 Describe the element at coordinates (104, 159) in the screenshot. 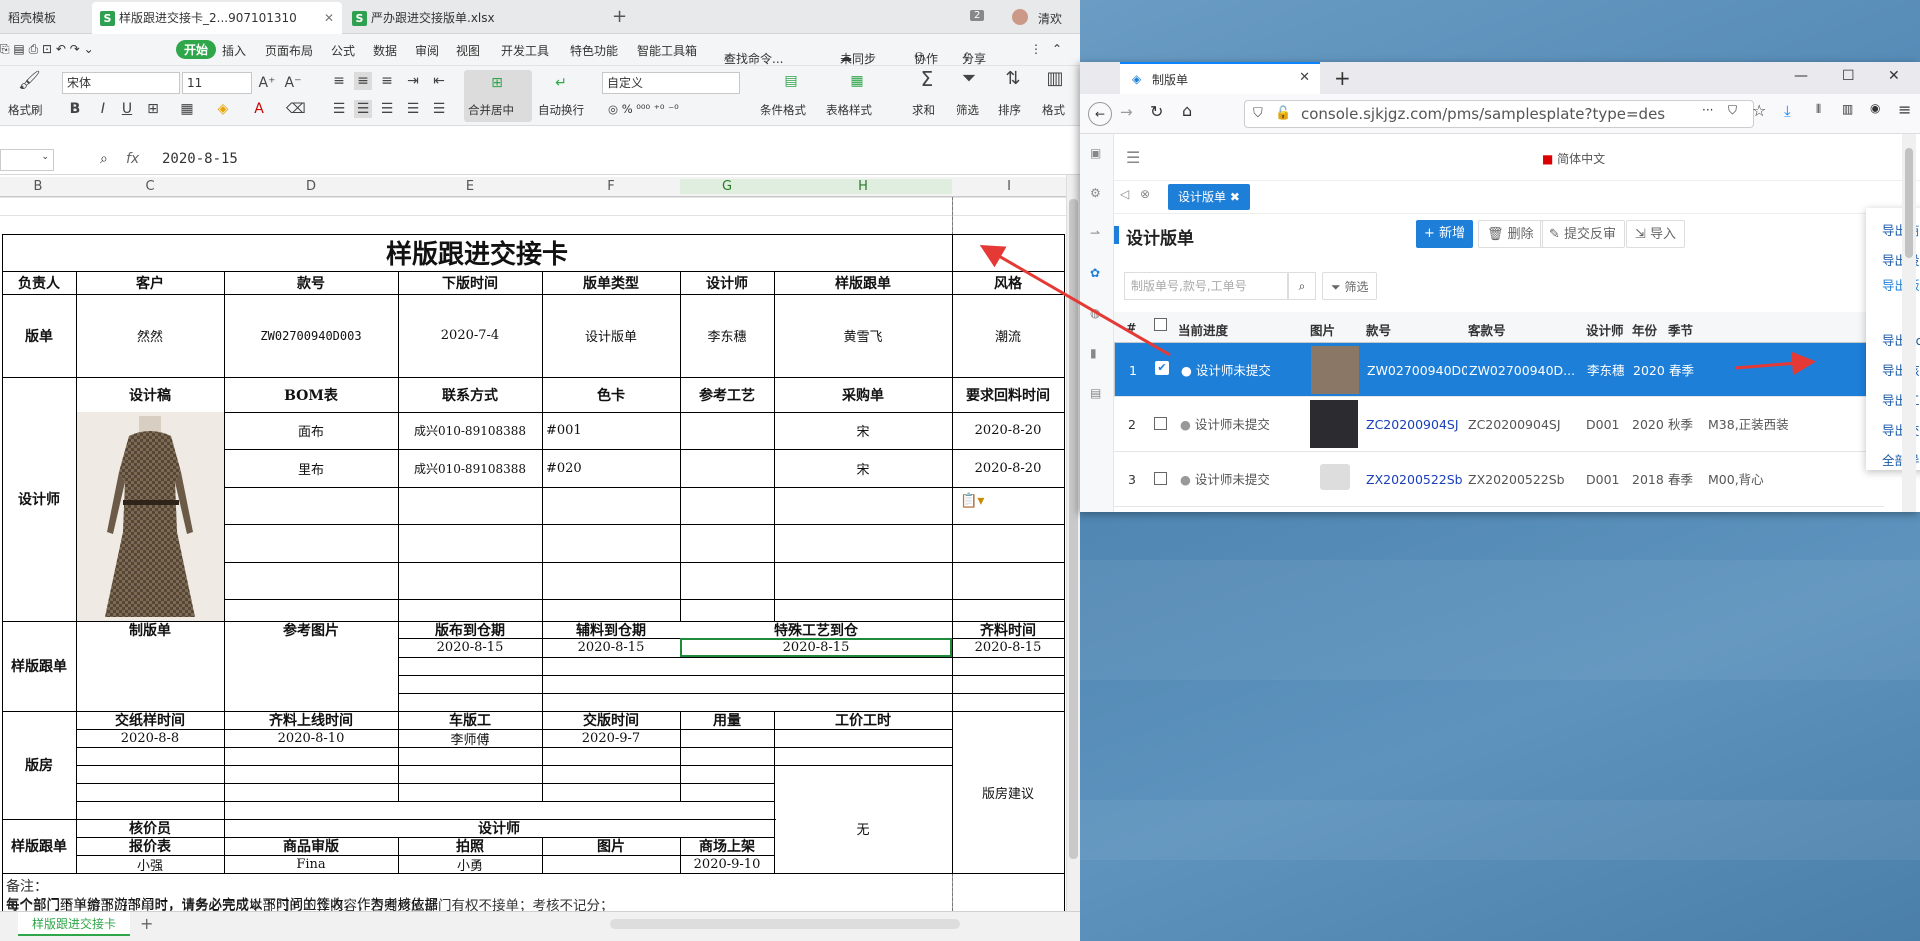

I see `zoom-icon: ⌕` at that location.